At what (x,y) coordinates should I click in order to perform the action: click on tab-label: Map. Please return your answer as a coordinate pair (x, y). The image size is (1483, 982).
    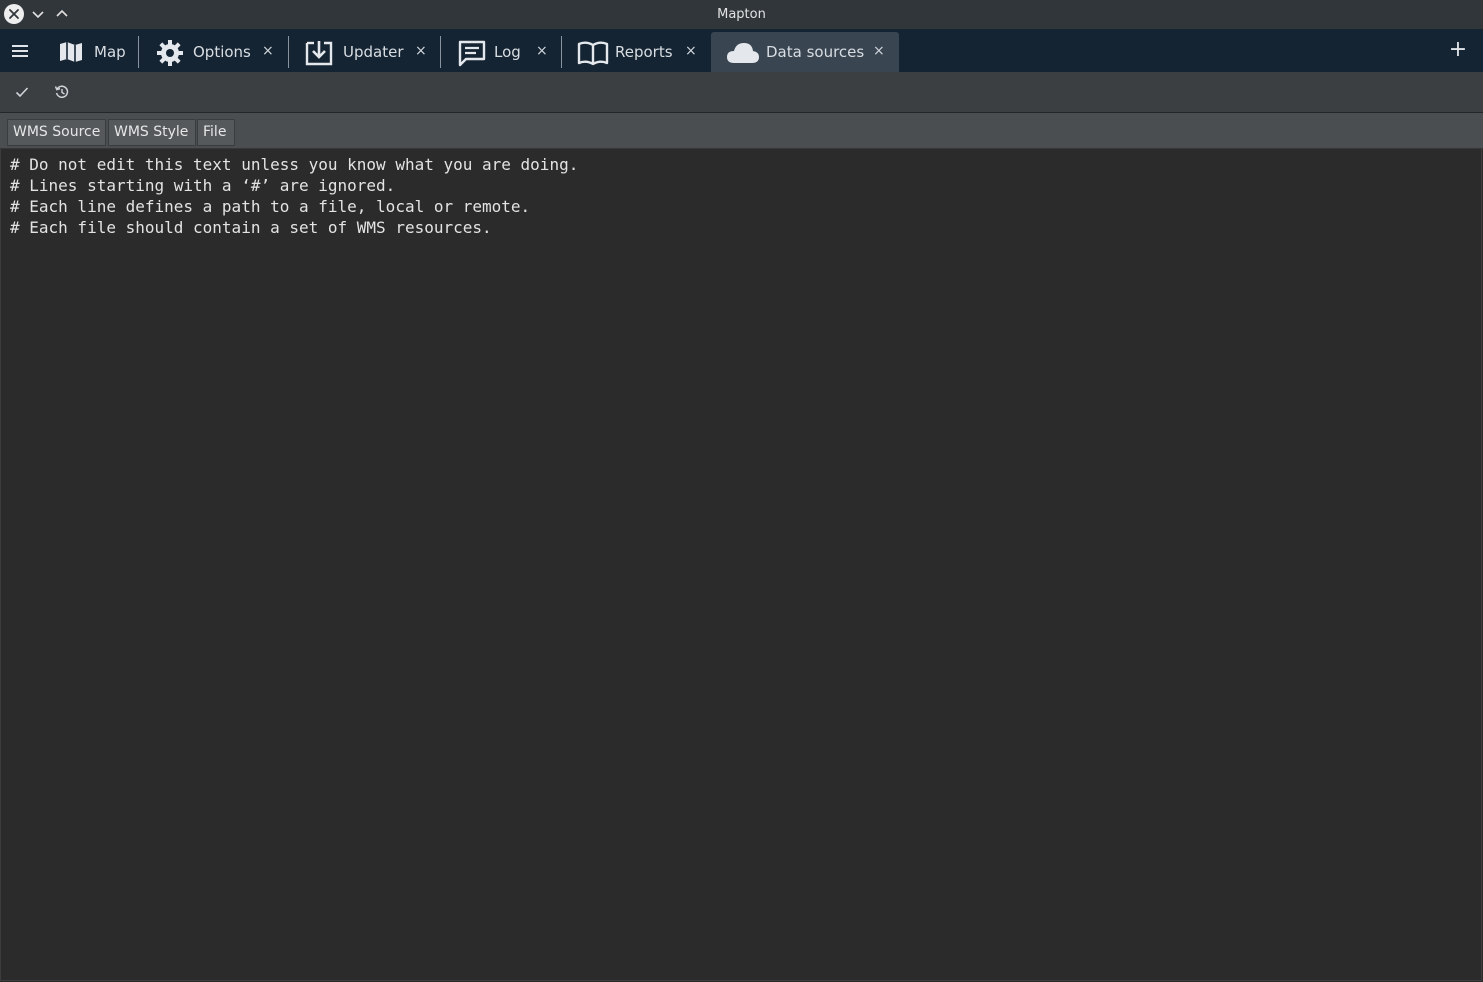
    Looking at the image, I should click on (110, 52).